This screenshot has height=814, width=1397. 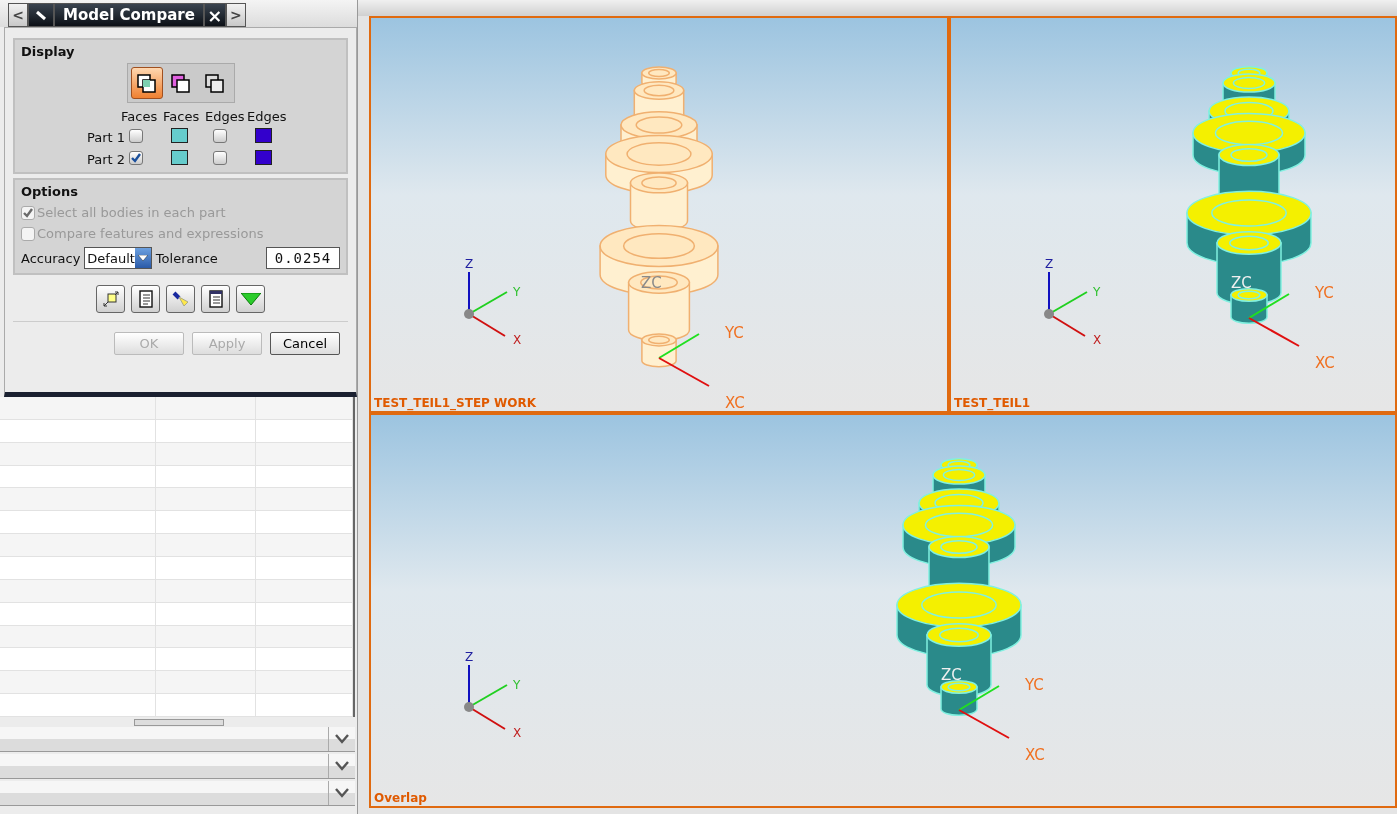 I want to click on flashlight-button, so click(x=180, y=299).